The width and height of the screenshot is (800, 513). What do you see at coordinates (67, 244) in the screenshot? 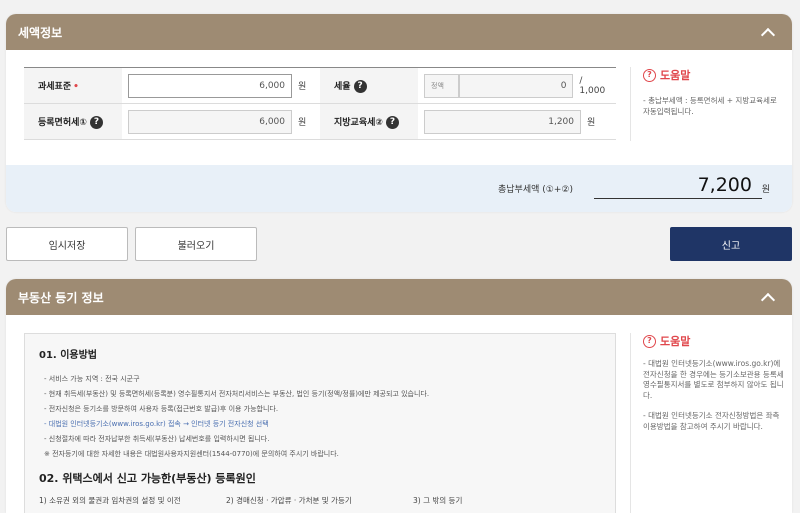
I see `temp-save-button: 임시저장` at bounding box center [67, 244].